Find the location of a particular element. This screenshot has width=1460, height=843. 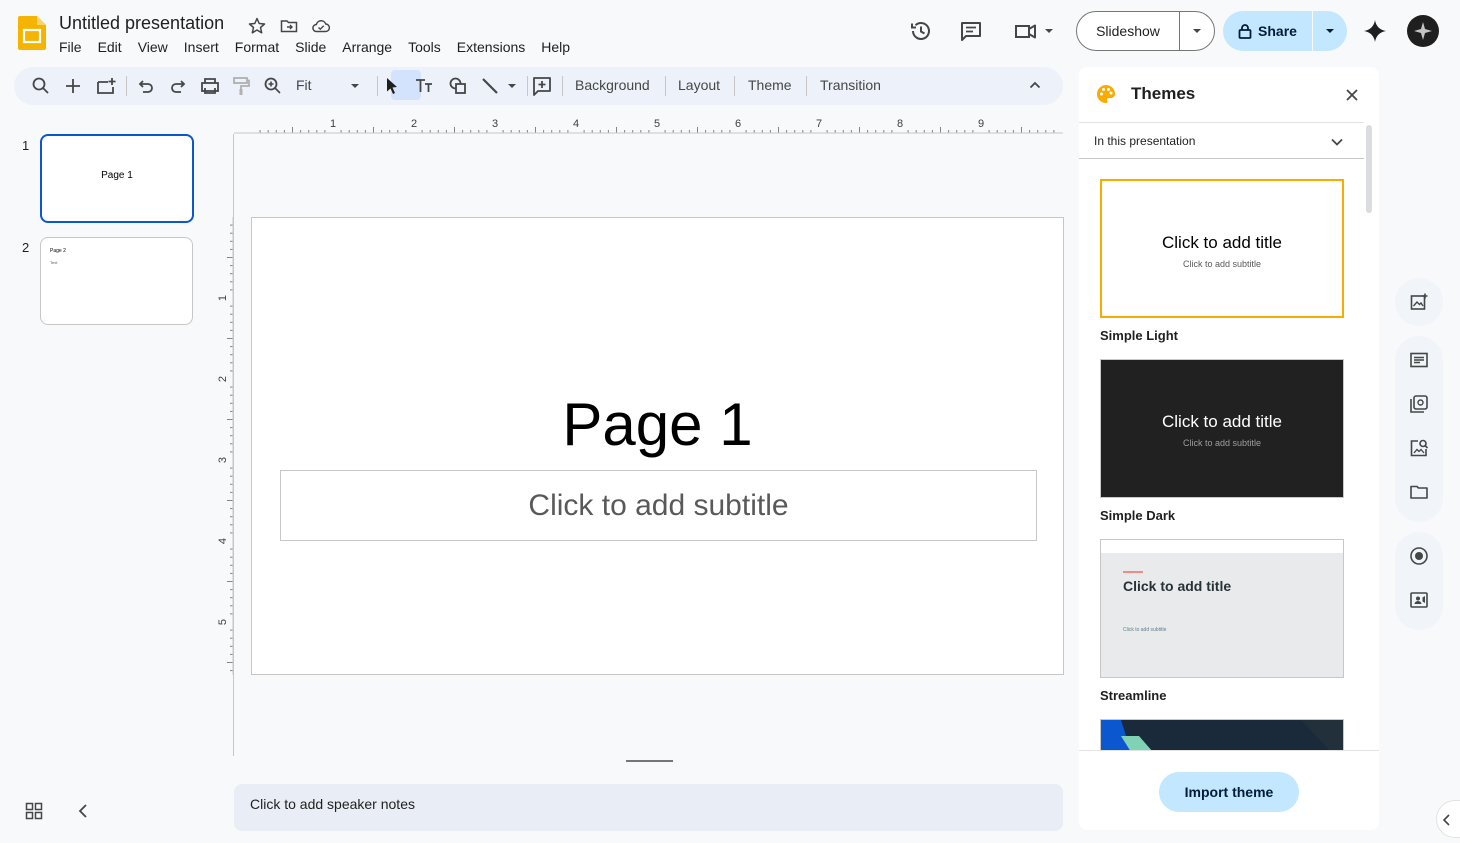

slideshow-label: Slideshow is located at coordinates (1128, 31).